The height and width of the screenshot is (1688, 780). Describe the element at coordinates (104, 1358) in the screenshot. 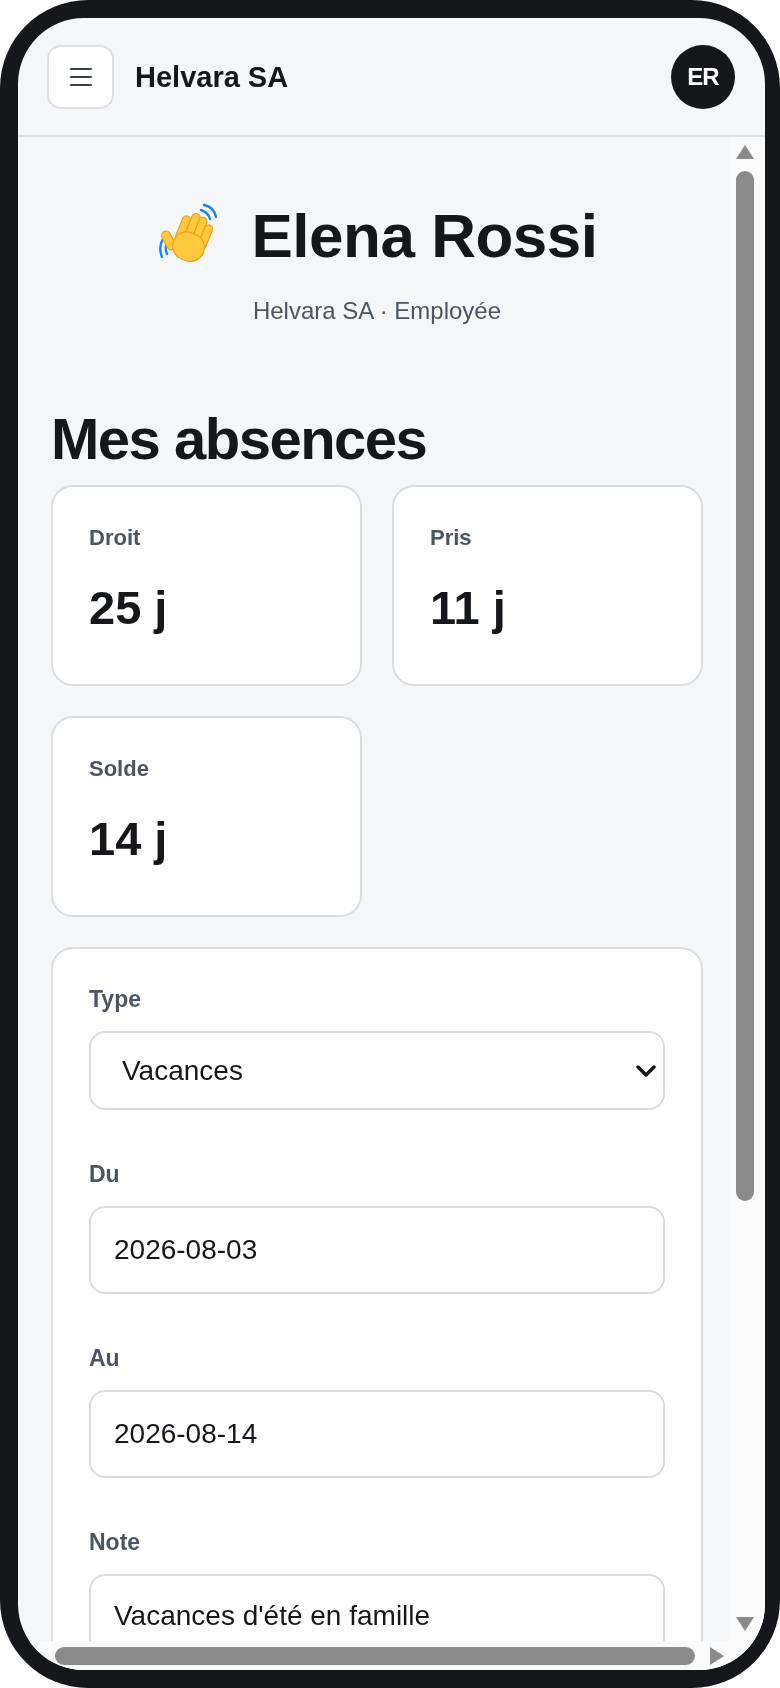

I see `field-label: Au` at that location.